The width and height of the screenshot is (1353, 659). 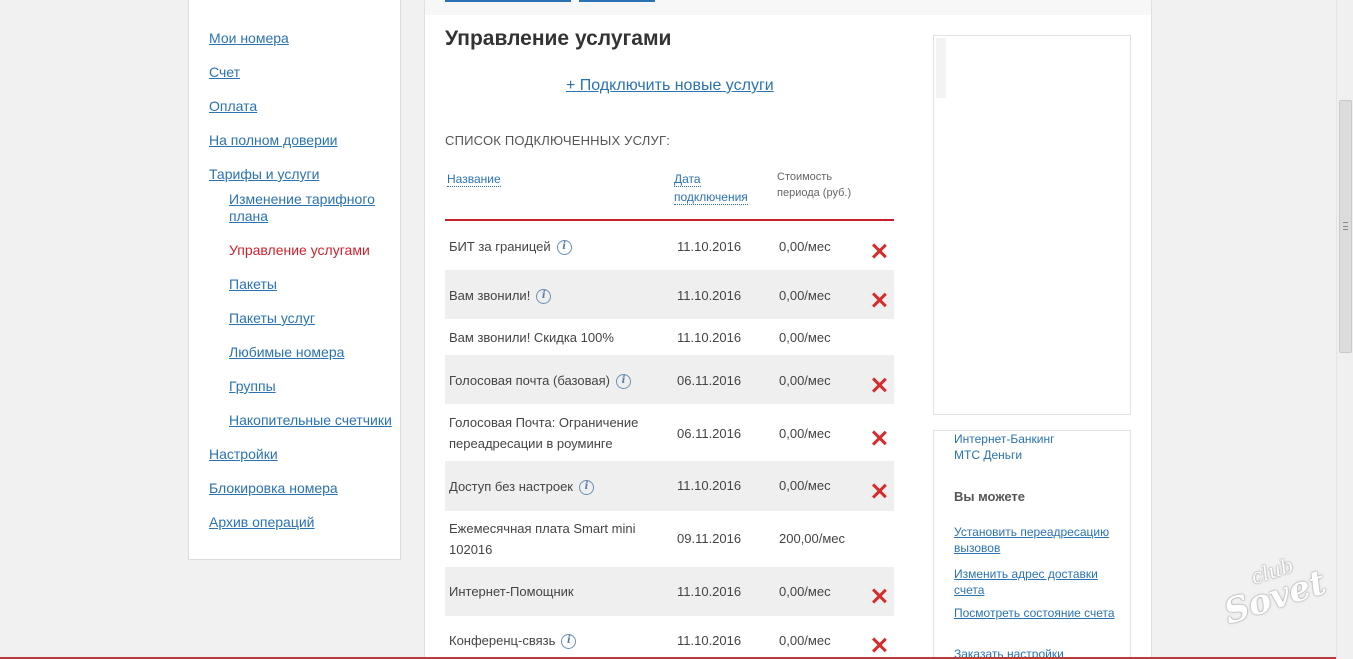 I want to click on service-name: Вам звонили! Скидка 100%, so click(x=531, y=337).